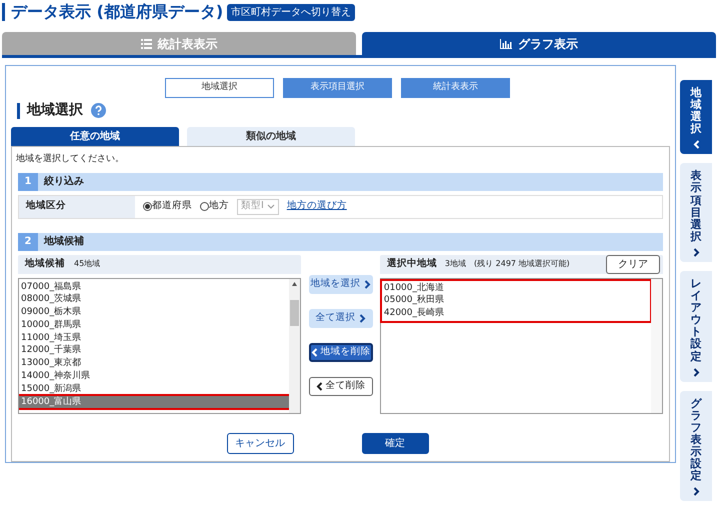 The image size is (718, 511). I want to click on confirm-button: 確定, so click(395, 443).